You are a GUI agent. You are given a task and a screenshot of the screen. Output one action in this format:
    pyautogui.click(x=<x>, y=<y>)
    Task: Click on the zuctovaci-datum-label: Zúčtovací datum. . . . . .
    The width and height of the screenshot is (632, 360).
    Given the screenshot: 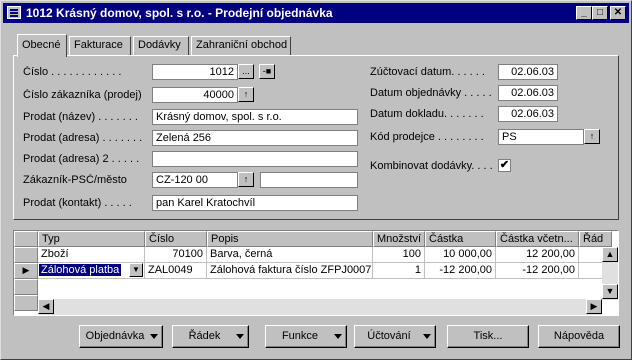 What is the action you would take?
    pyautogui.click(x=427, y=72)
    